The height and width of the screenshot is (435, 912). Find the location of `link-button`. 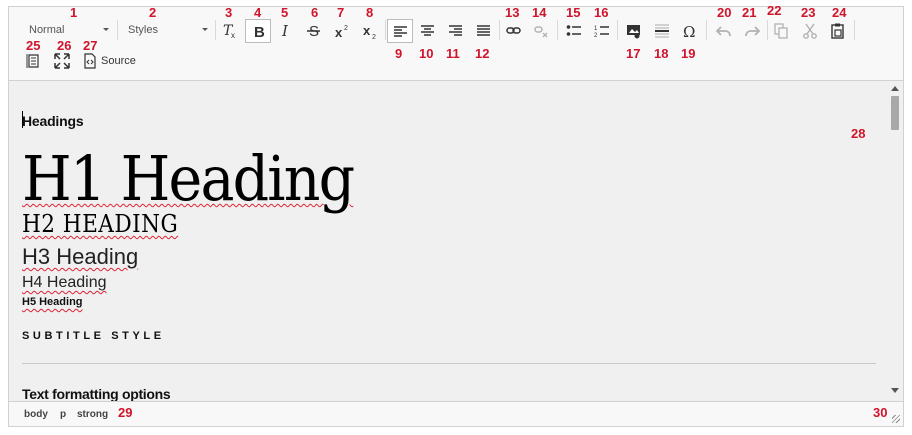

link-button is located at coordinates (514, 31).